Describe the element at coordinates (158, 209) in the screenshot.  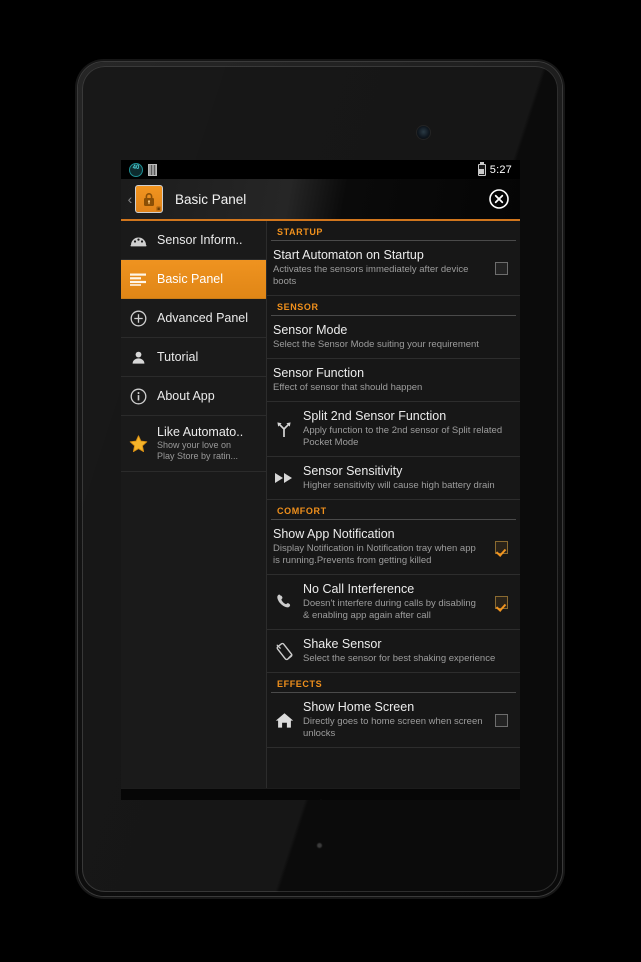
I see `app-icon-badge: ▣` at that location.